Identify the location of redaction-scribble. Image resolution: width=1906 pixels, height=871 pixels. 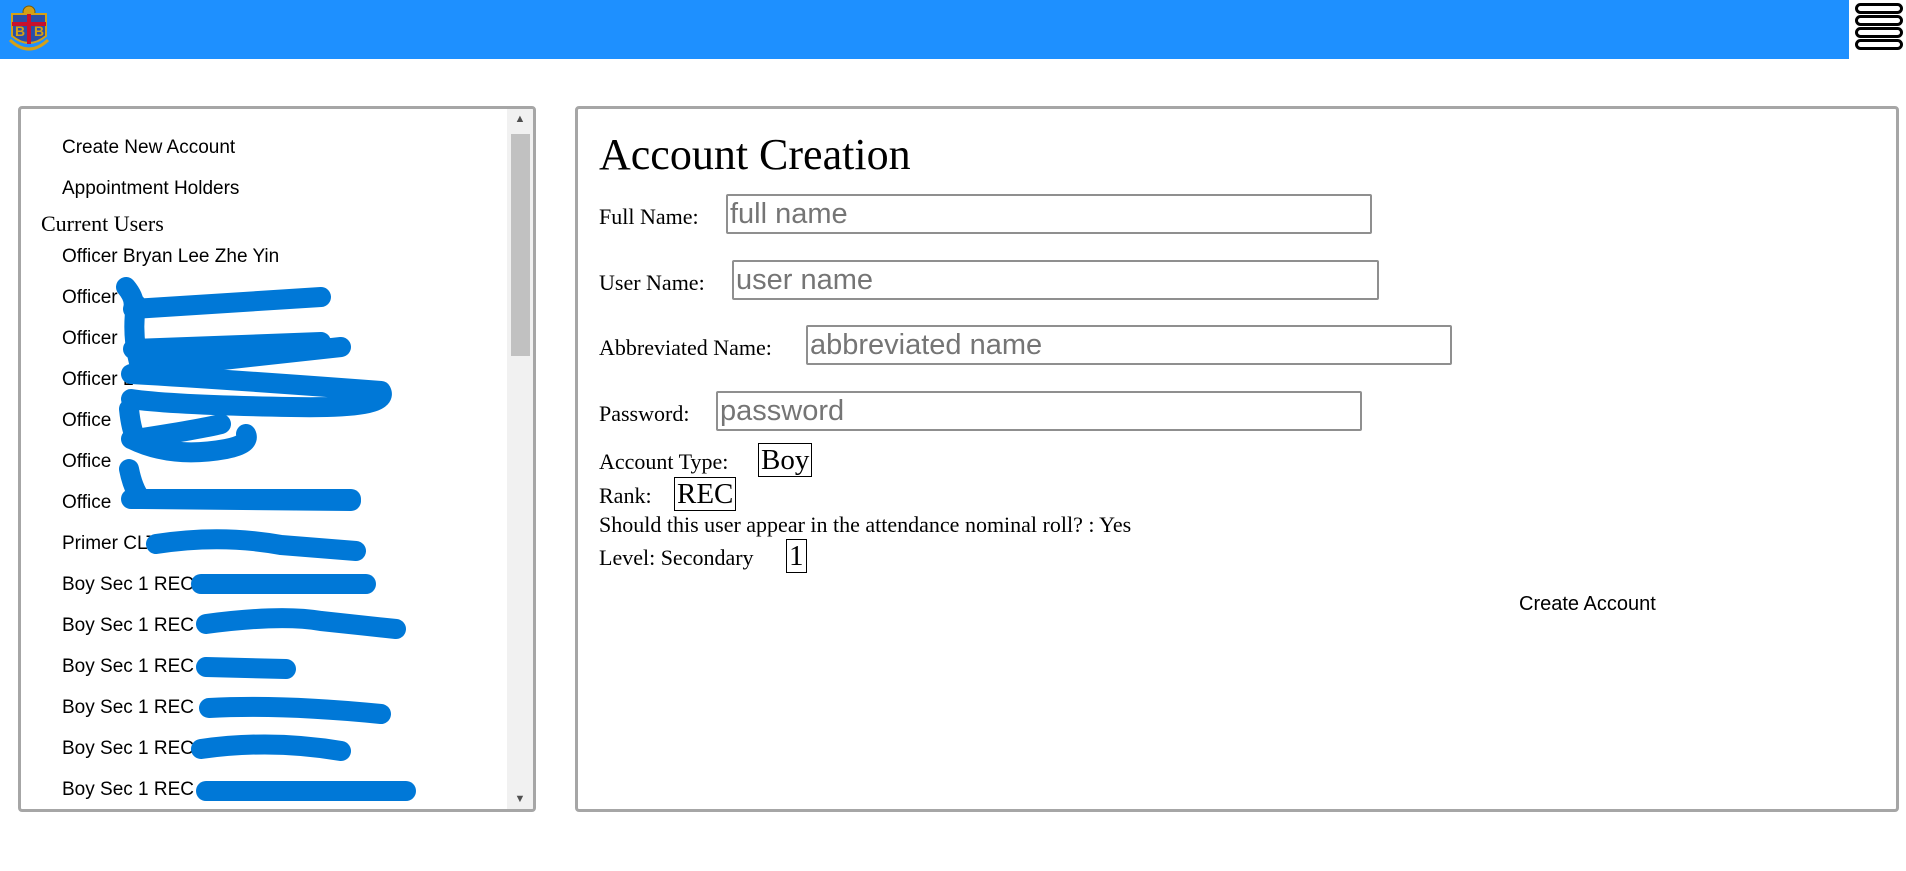
(266, 539).